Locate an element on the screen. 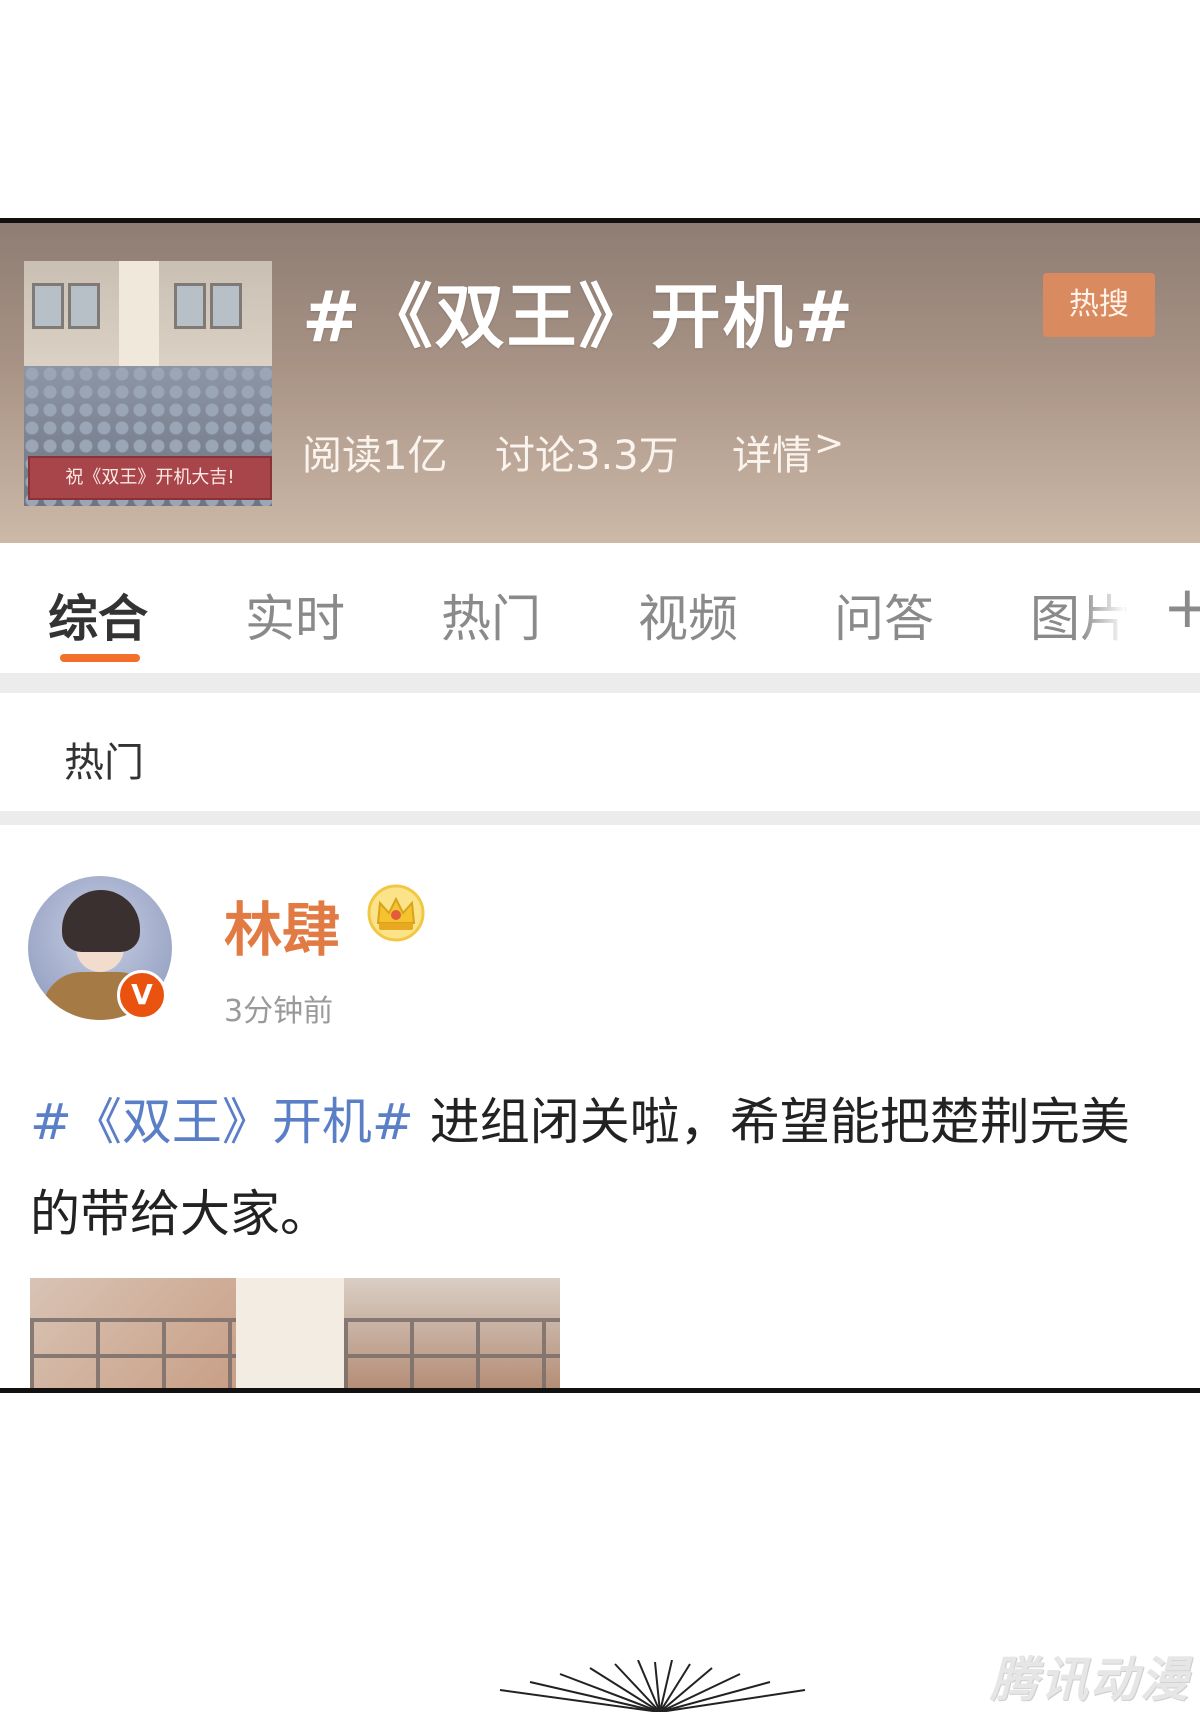 Image resolution: width=1200 pixels, height=1712 pixels. crown-icon is located at coordinates (396, 913).